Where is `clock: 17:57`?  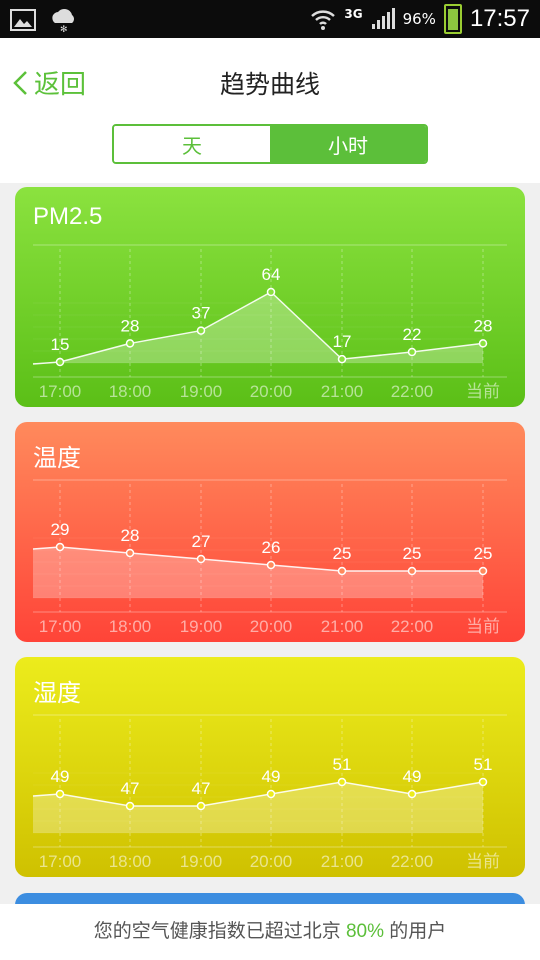
clock: 17:57 is located at coordinates (499, 18).